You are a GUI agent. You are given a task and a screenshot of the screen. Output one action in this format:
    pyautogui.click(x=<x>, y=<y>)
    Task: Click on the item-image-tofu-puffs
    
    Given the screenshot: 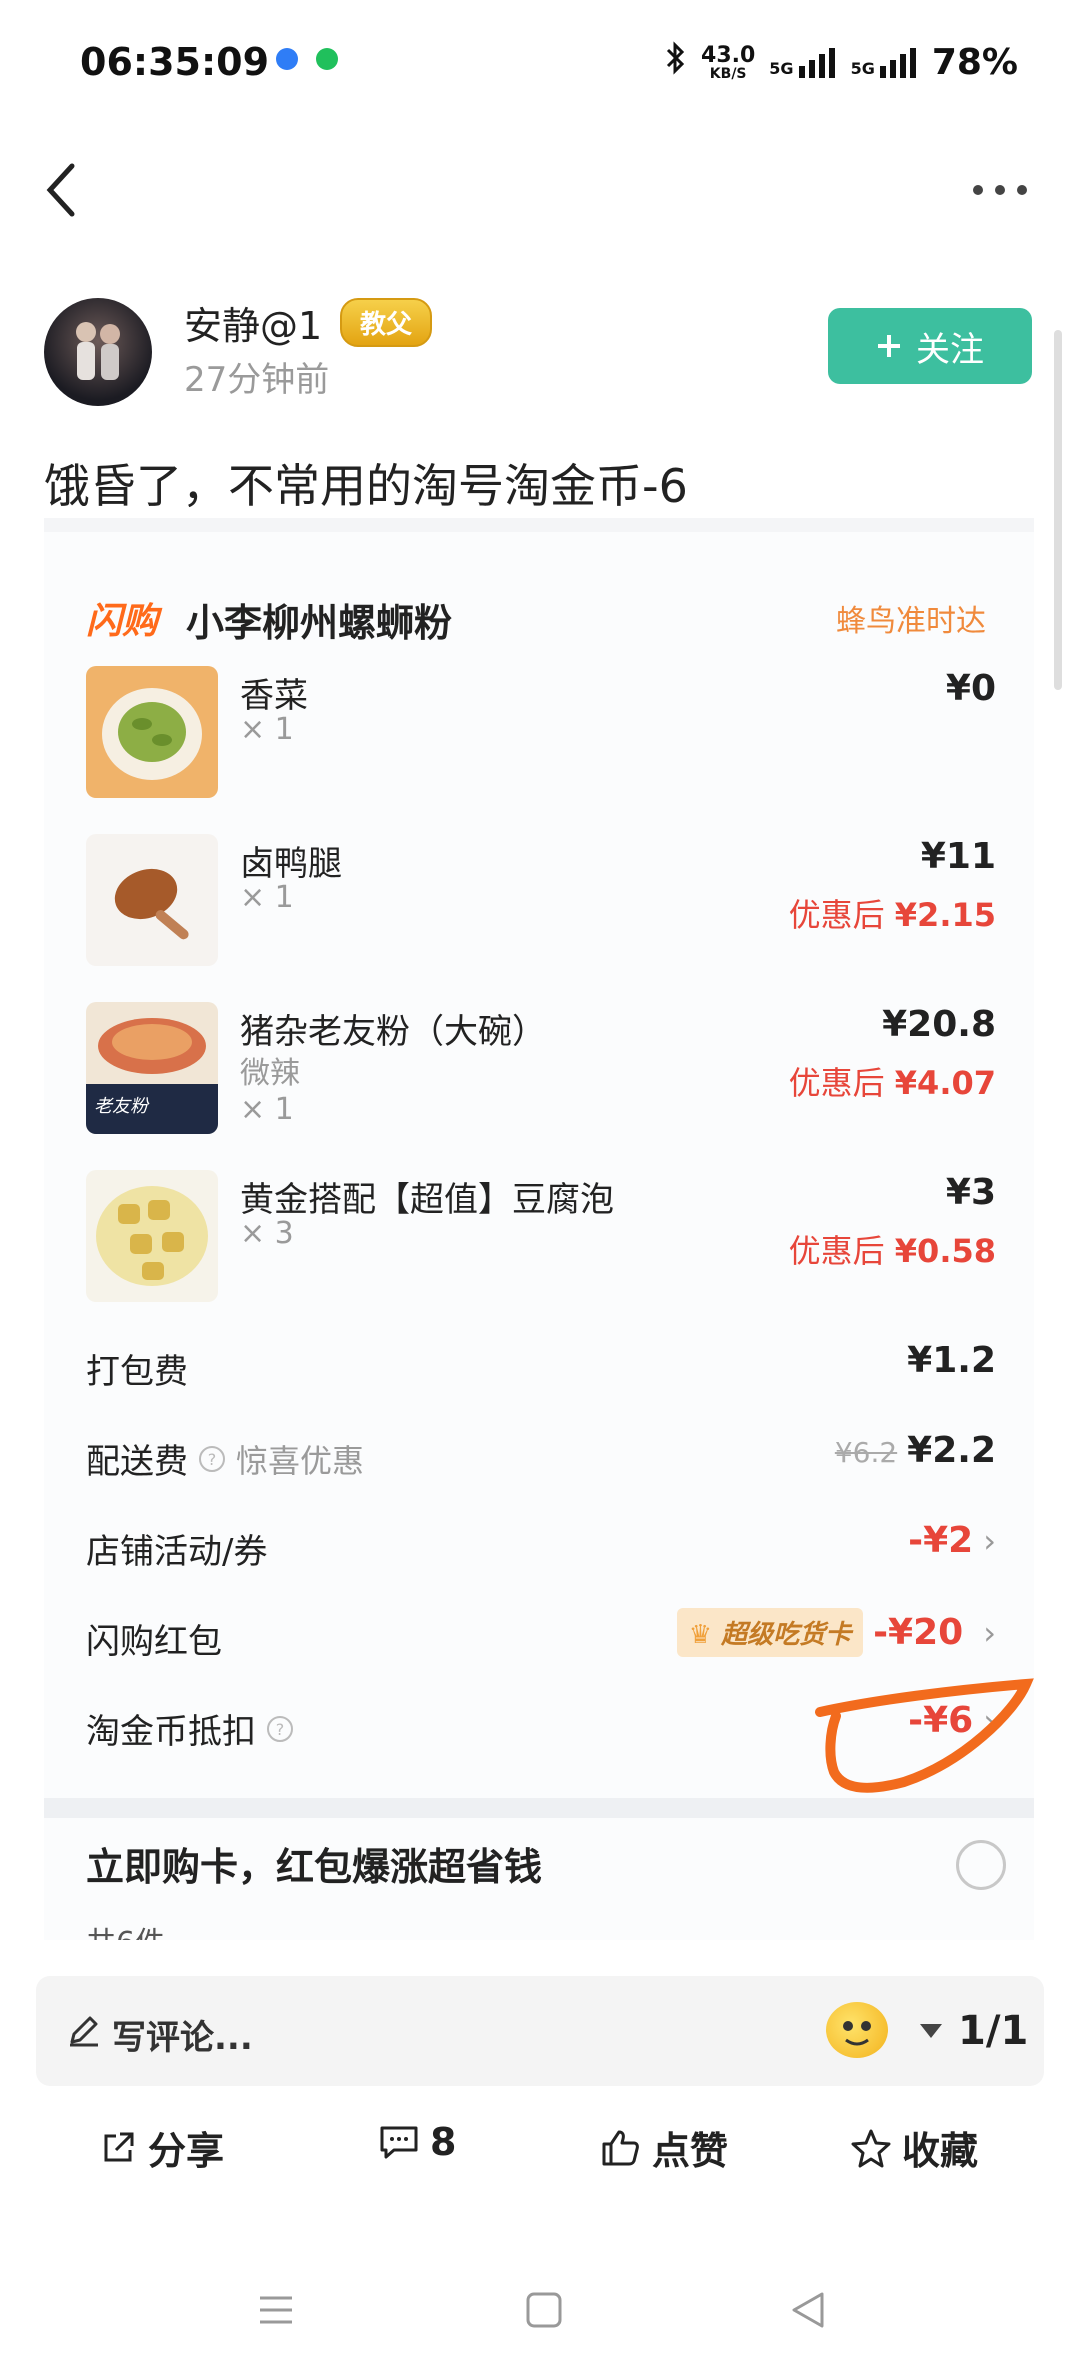 What is the action you would take?
    pyautogui.click(x=152, y=1236)
    